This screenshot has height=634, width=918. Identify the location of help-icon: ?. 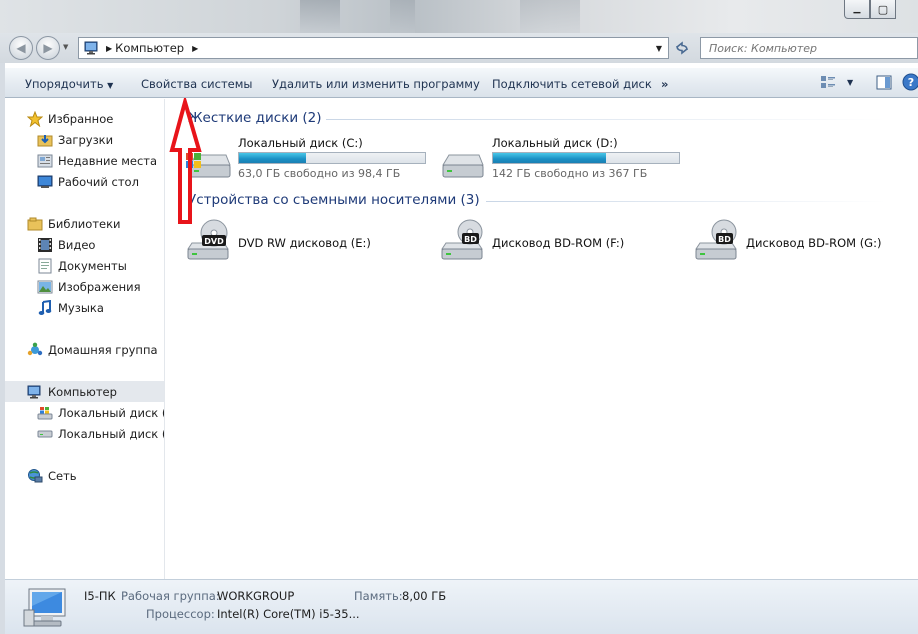
(910, 82).